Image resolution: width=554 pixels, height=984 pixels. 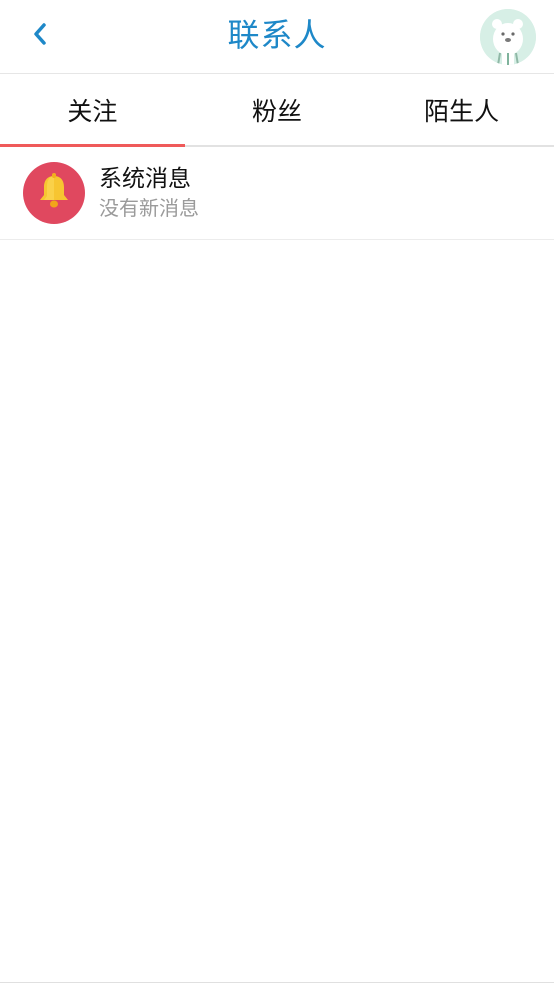 I want to click on list-item-text: 系统消息 没有新消息, so click(x=149, y=193).